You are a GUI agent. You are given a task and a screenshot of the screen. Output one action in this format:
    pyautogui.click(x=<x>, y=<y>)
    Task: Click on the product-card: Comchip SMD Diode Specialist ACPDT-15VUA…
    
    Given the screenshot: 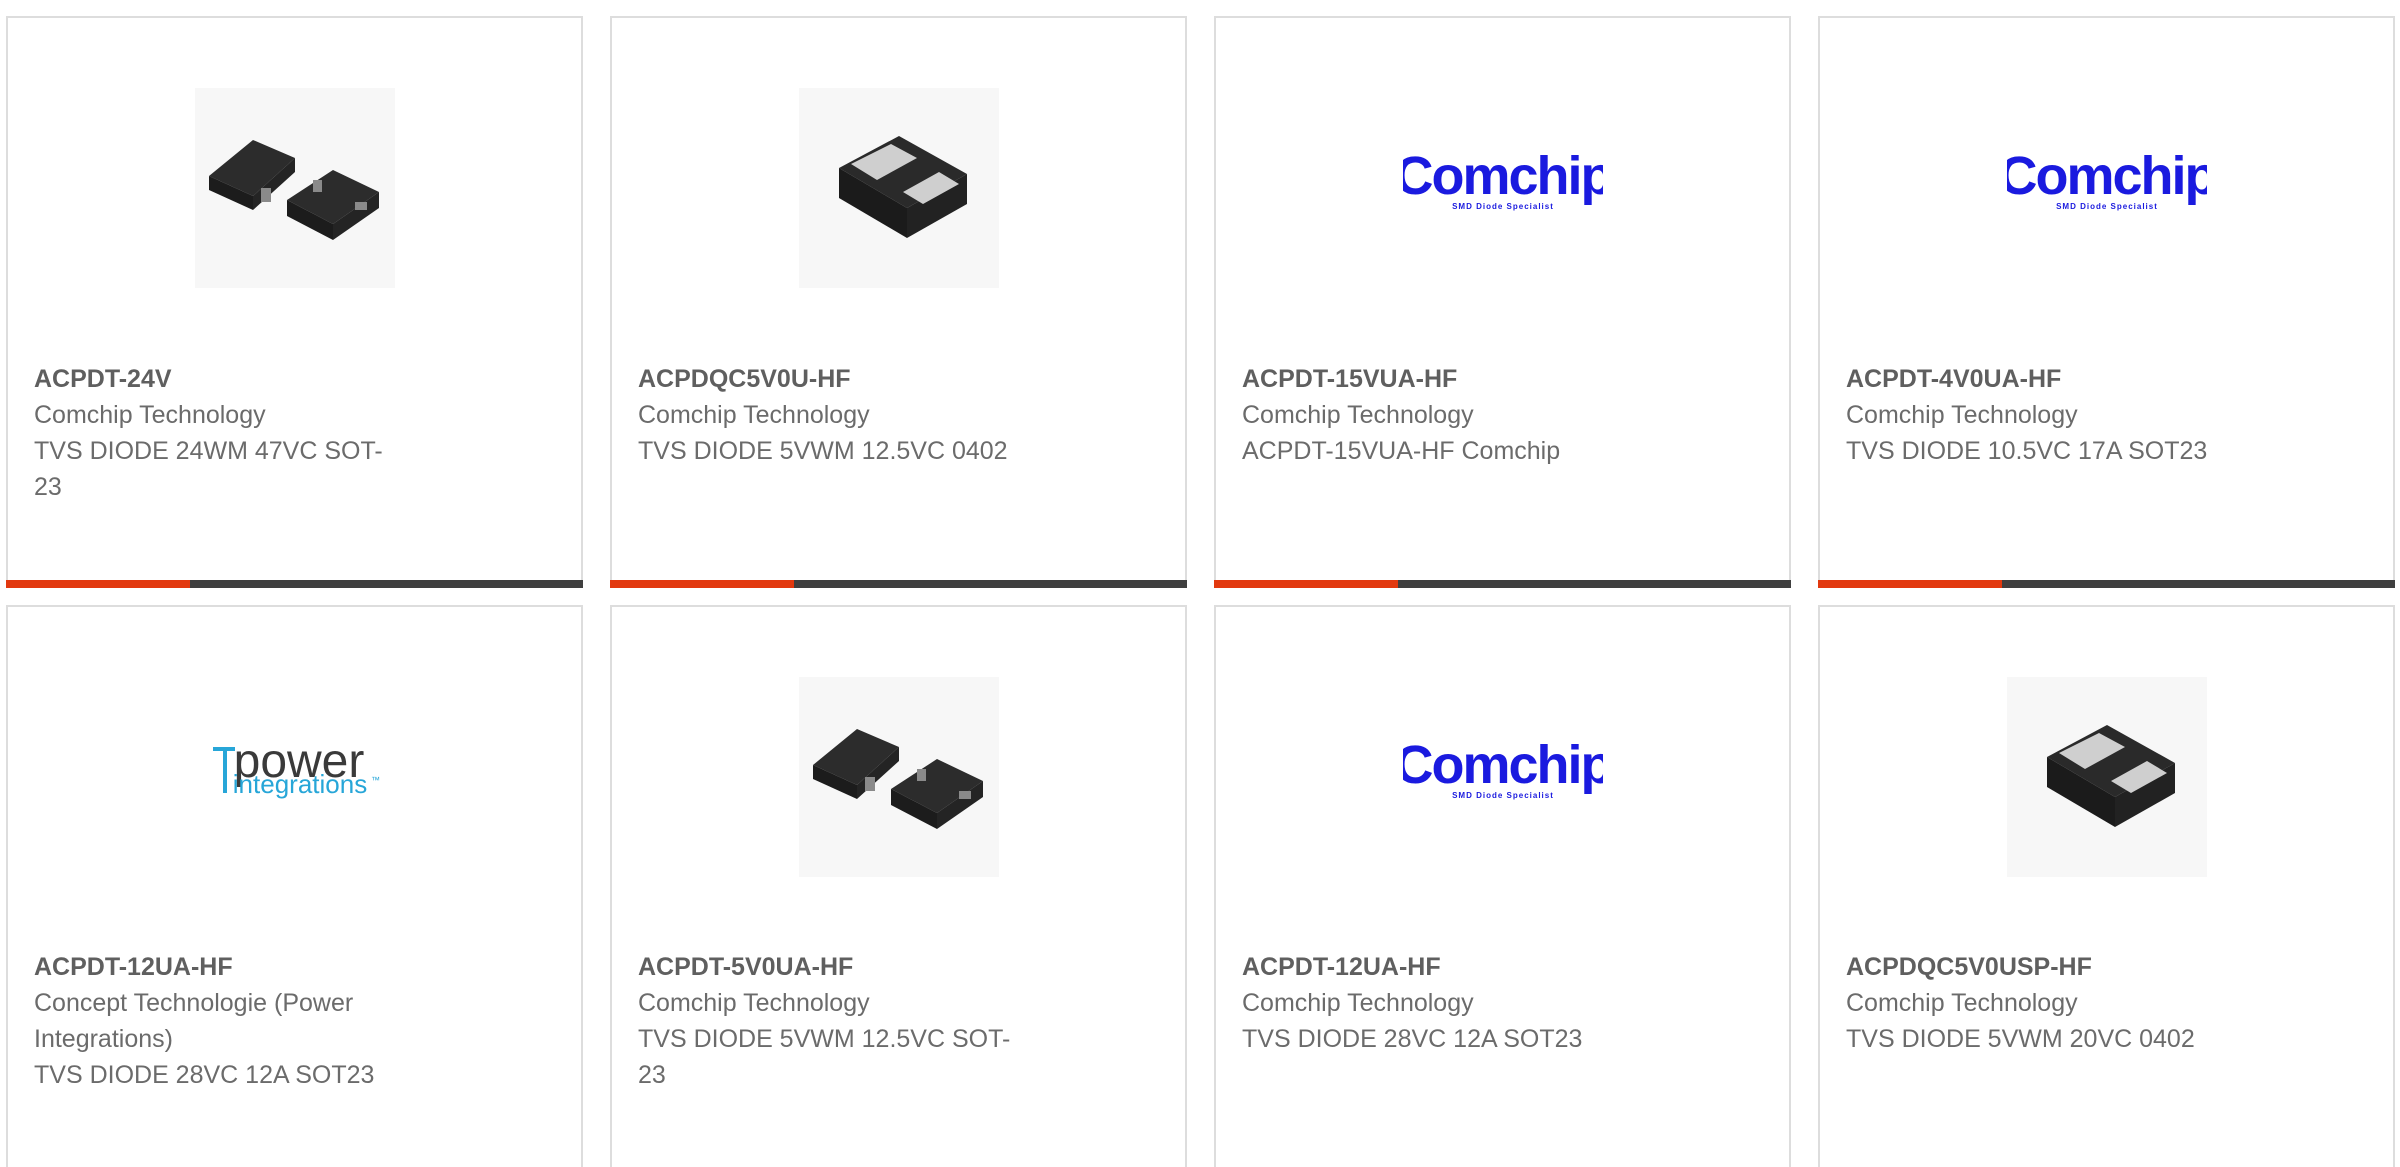 What is the action you would take?
    pyautogui.click(x=1502, y=302)
    